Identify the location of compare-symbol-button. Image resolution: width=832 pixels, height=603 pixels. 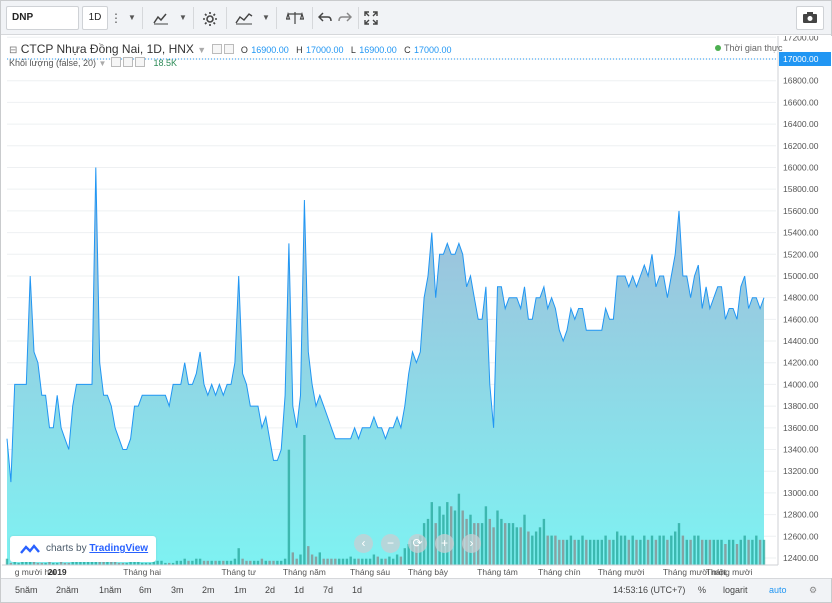
(295, 18).